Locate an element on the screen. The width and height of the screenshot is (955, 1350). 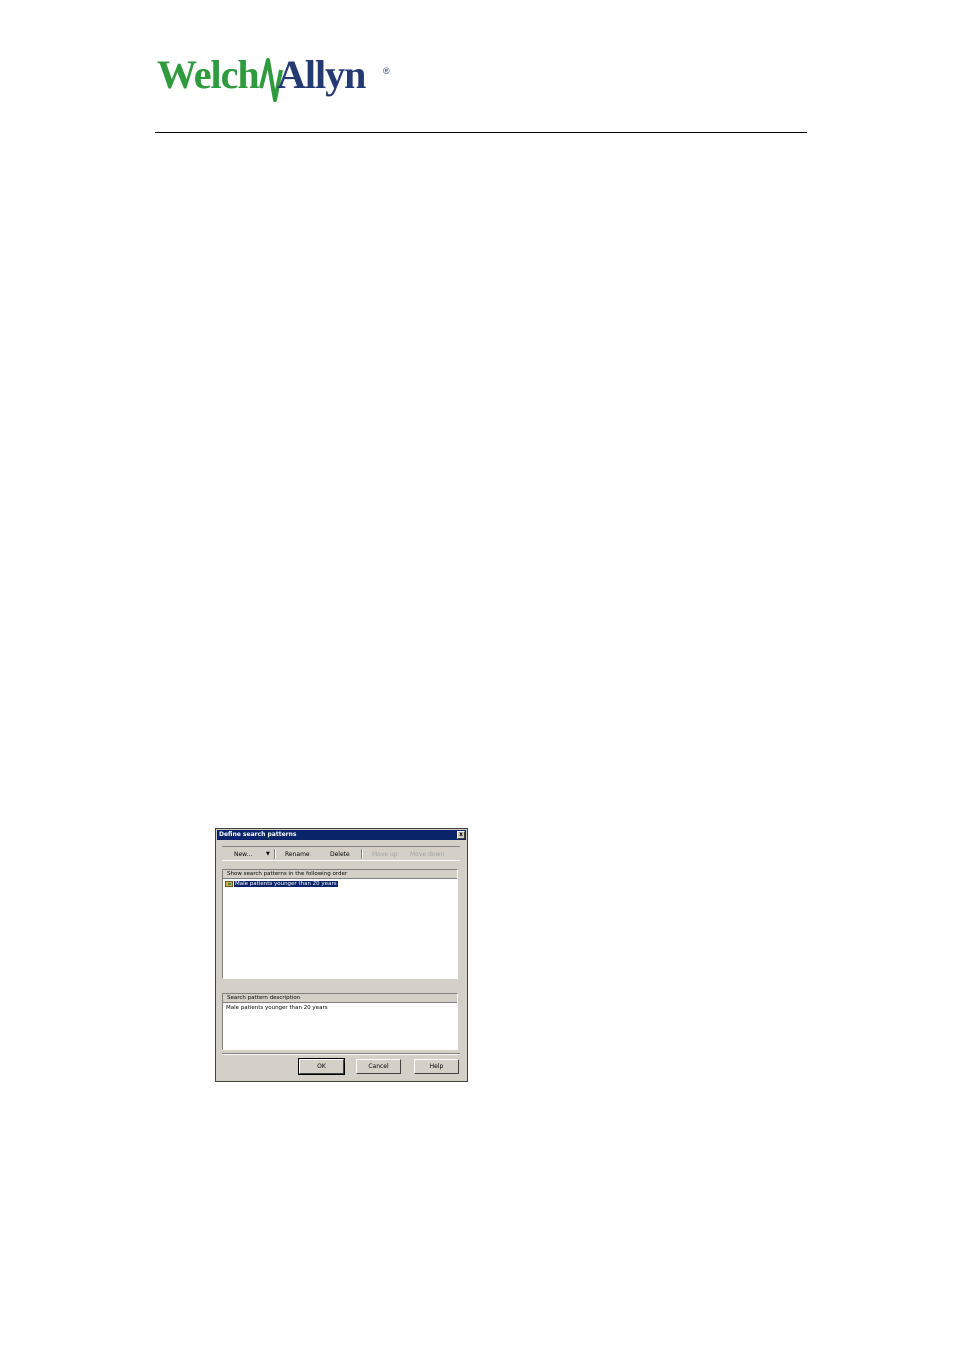
footer-divider is located at coordinates (341, 1054).